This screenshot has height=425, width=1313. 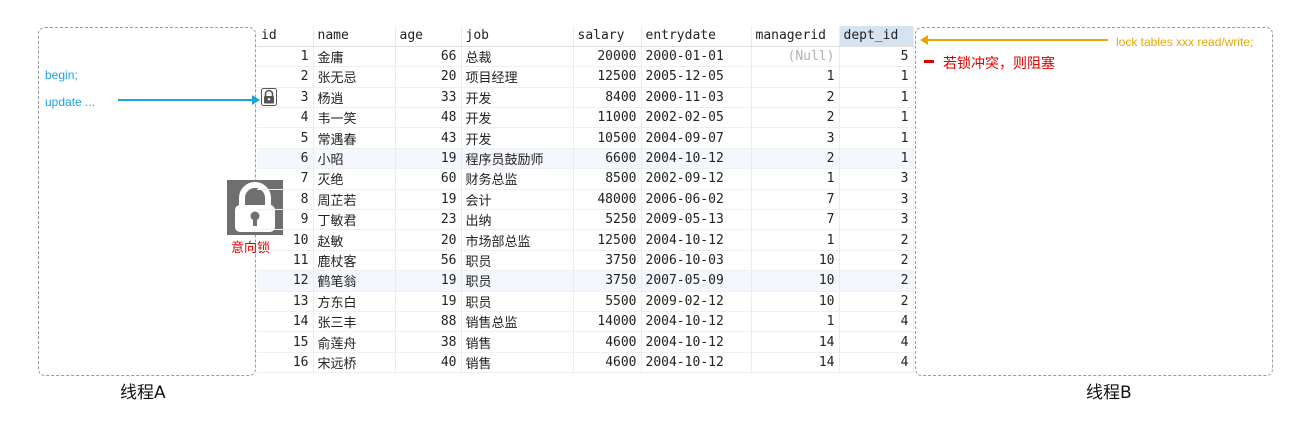 I want to click on table-row: 4 韦一笑 48 开发 11000 2002-02-05 2 1, so click(x=585, y=118).